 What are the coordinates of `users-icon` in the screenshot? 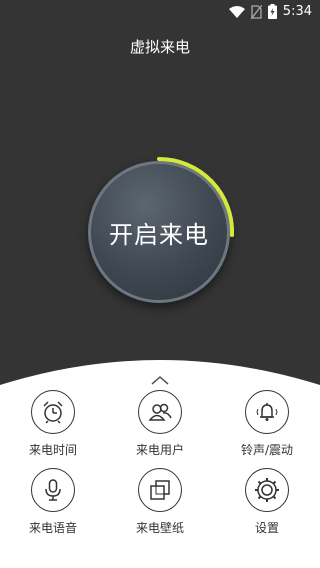 It's located at (160, 412).